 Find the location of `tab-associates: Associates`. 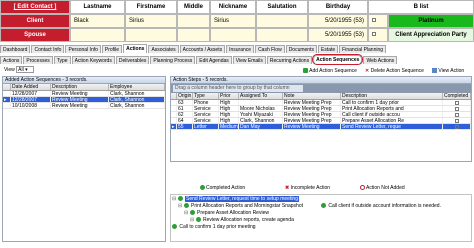

tab-associates: Associates is located at coordinates (163, 49).